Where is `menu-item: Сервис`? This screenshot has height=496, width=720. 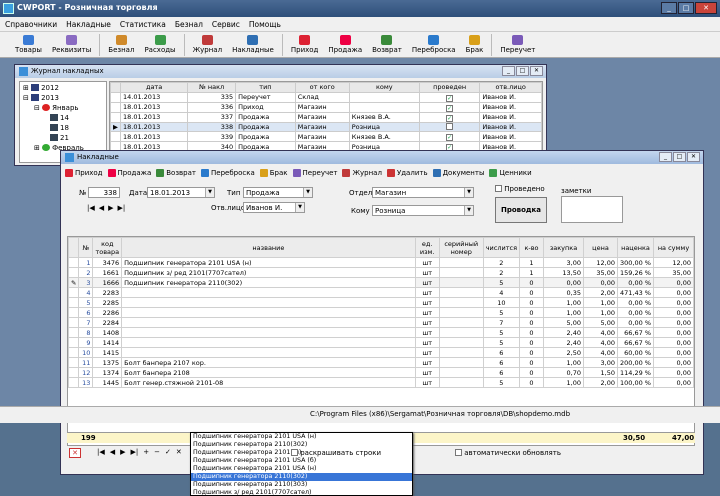 menu-item: Сервис is located at coordinates (225, 23).